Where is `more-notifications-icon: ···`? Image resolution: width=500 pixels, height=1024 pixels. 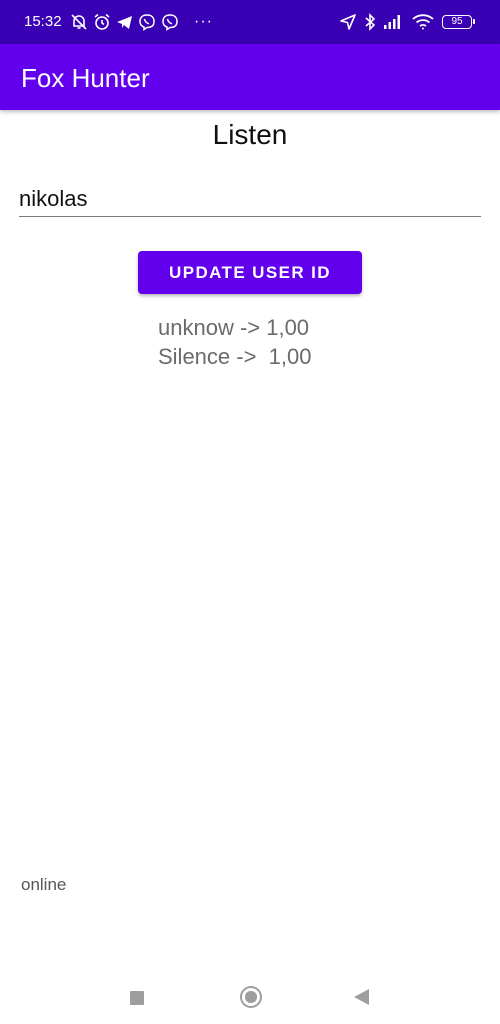
more-notifications-icon: ··· is located at coordinates (203, 21).